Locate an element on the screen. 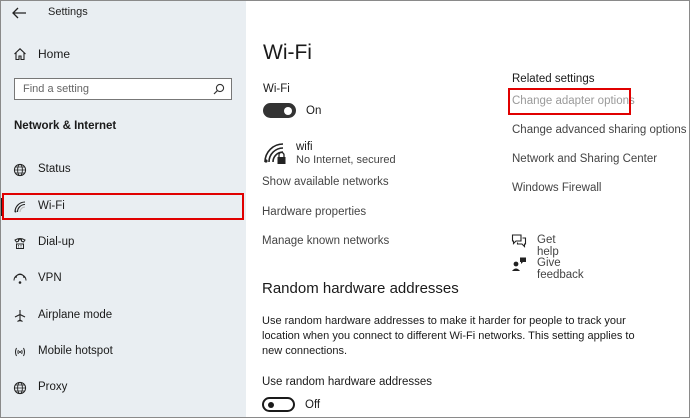 The image size is (690, 418). search-input is located at coordinates (114, 89).